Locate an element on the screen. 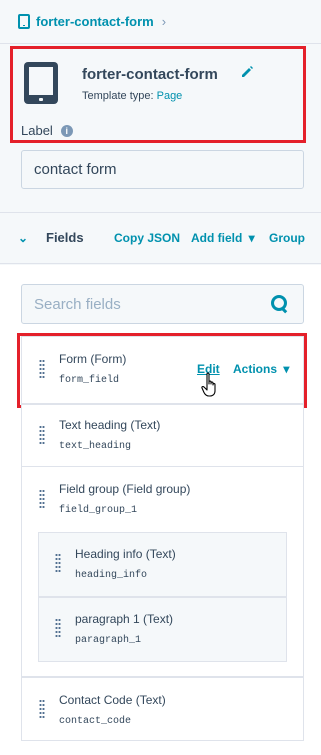 Image resolution: width=321 pixels, height=755 pixels. template-icon is located at coordinates (41, 83).